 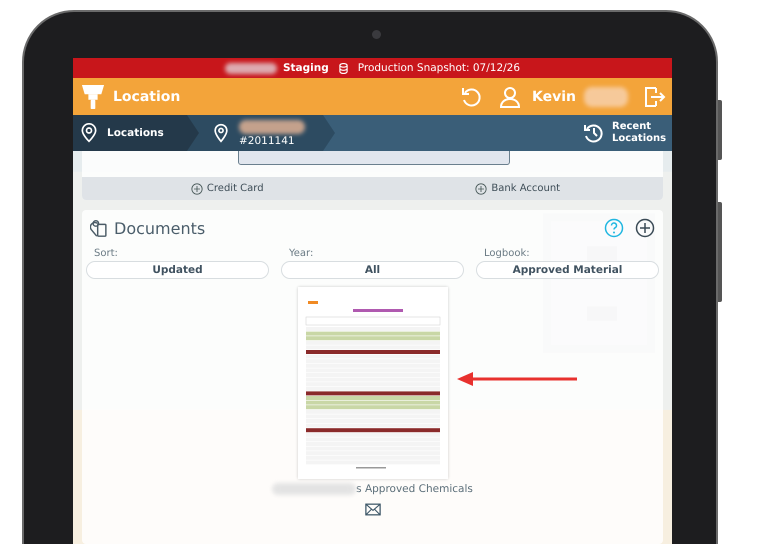 What do you see at coordinates (372, 509) in the screenshot?
I see `mail-icon` at bounding box center [372, 509].